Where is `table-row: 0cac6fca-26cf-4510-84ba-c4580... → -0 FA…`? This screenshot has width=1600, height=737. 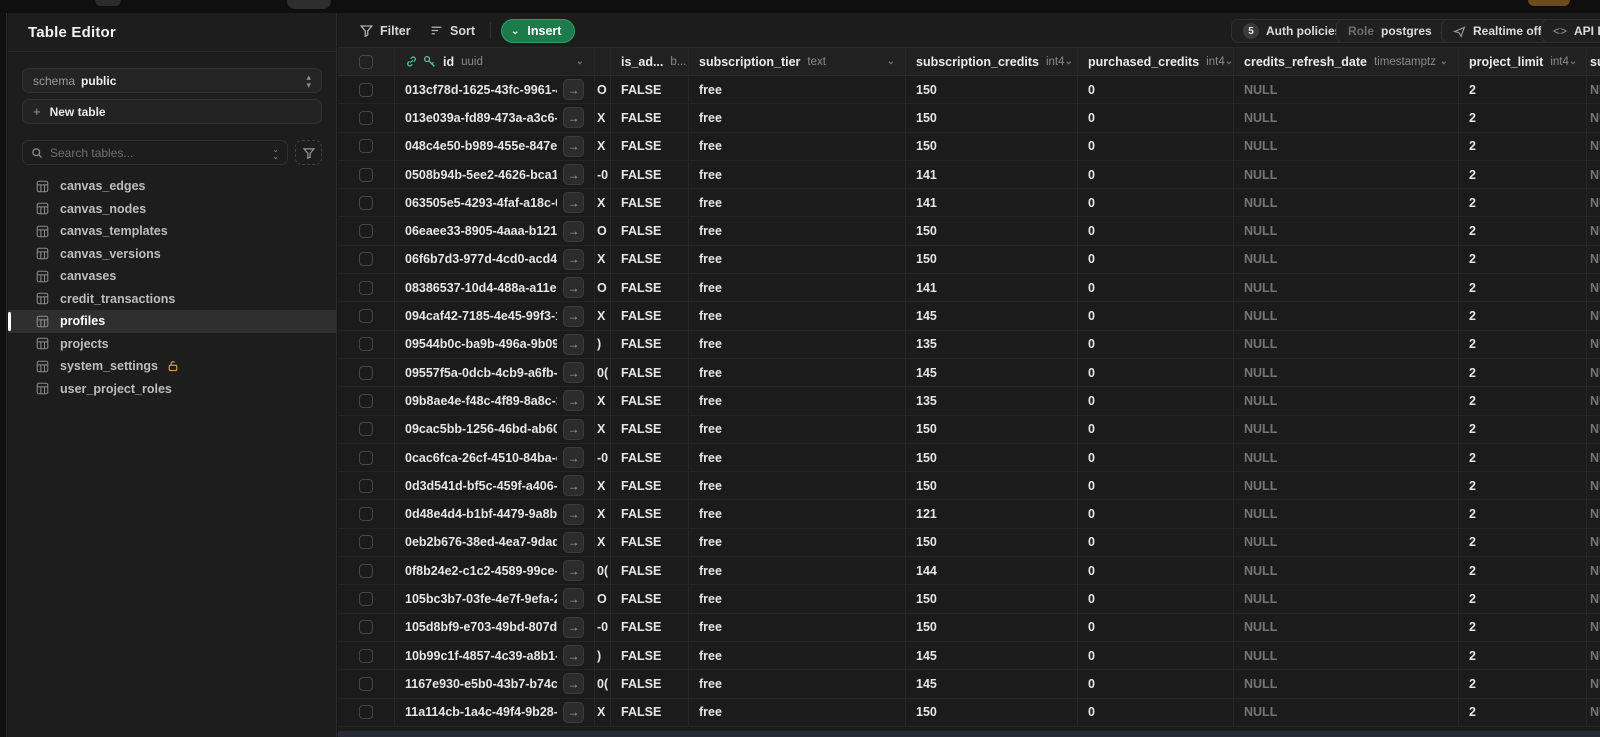 table-row: 0cac6fca-26cf-4510-84ba-c4580... → -0 FA… is located at coordinates (969, 458).